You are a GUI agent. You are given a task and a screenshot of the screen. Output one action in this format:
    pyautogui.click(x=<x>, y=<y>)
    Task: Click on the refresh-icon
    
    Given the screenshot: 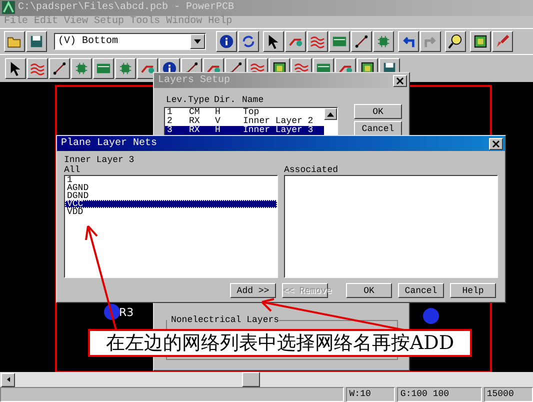 What is the action you would take?
    pyautogui.click(x=248, y=41)
    